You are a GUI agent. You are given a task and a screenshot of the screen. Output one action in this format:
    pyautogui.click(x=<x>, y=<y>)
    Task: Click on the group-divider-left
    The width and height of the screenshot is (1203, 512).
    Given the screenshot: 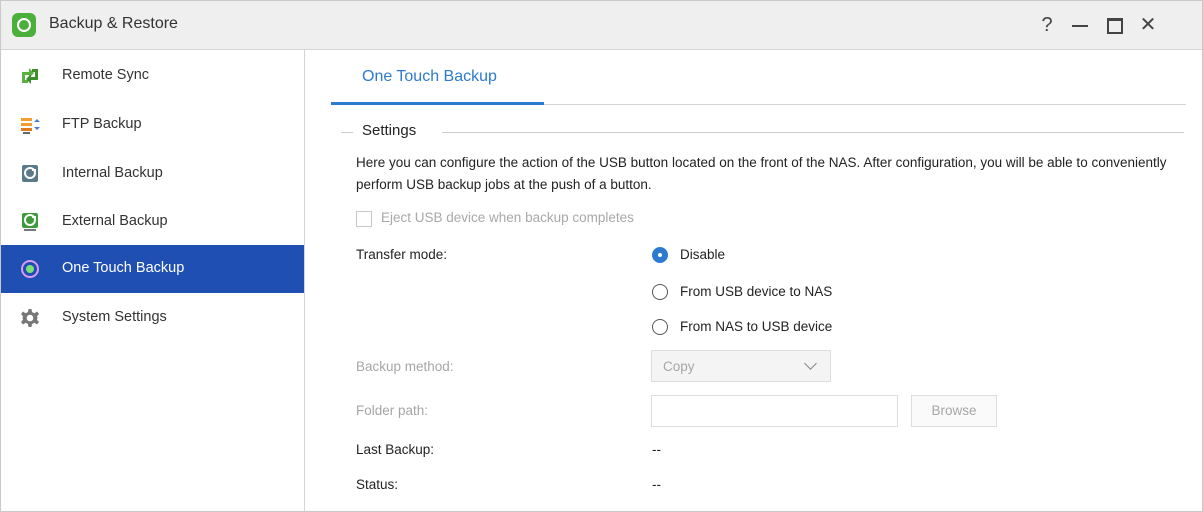 What is the action you would take?
    pyautogui.click(x=347, y=132)
    